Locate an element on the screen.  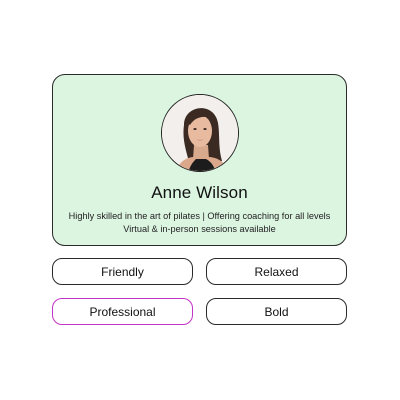
tone-option-bold: Bold is located at coordinates (276, 311).